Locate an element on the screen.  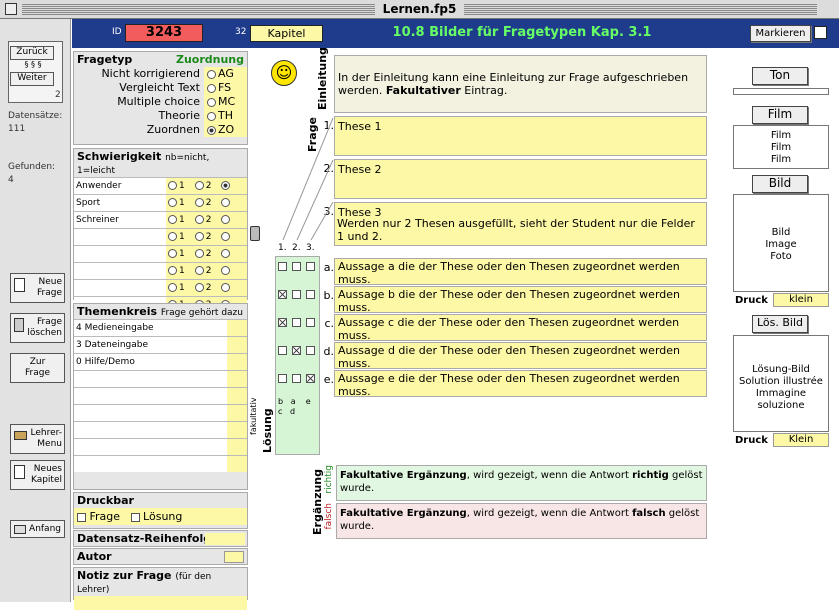
sound-button: Ton is located at coordinates (780, 76).